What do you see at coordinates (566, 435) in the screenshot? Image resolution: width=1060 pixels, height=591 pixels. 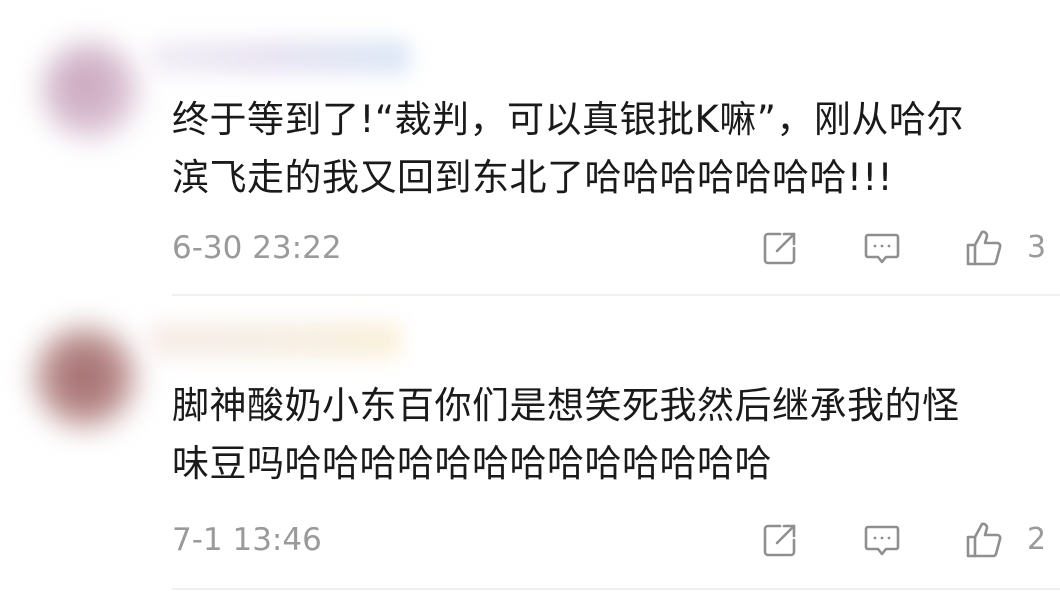 I see `comment-text: 脚神酸奶小东百你们是想笑死我然后继承我的怪 味豆吗哈哈哈哈哈哈哈哈哈哈哈哈哈` at bounding box center [566, 435].